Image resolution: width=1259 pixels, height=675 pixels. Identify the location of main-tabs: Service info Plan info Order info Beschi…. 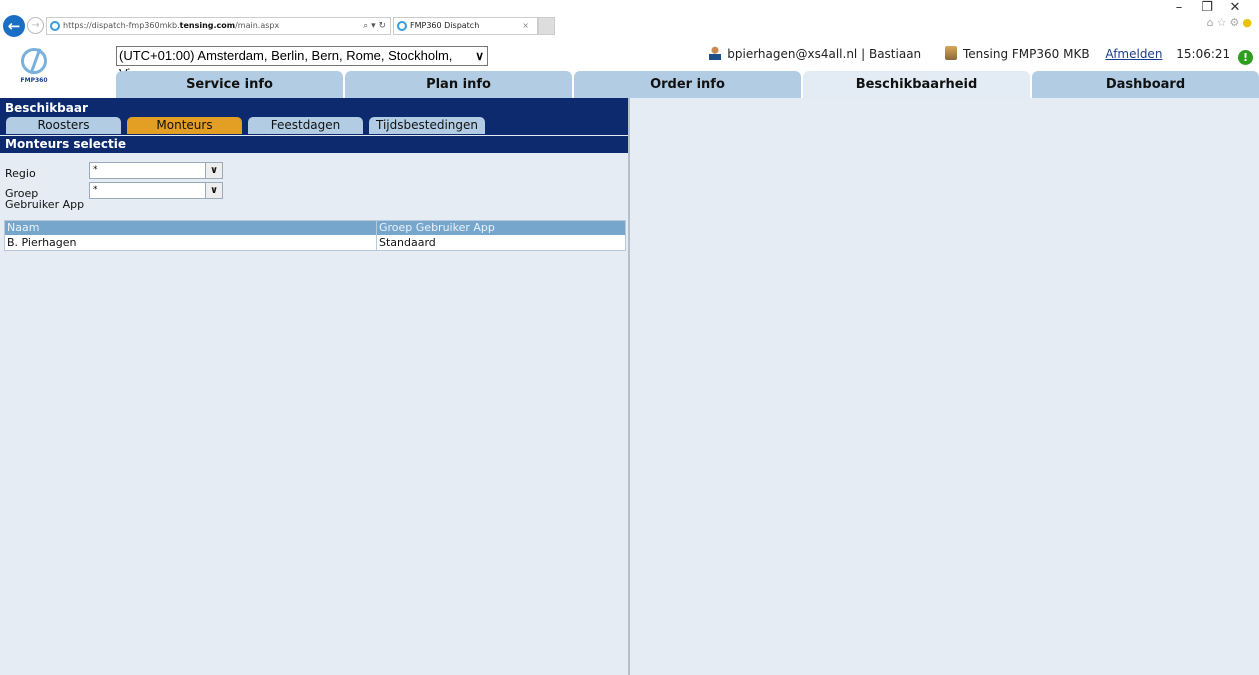
(687, 84).